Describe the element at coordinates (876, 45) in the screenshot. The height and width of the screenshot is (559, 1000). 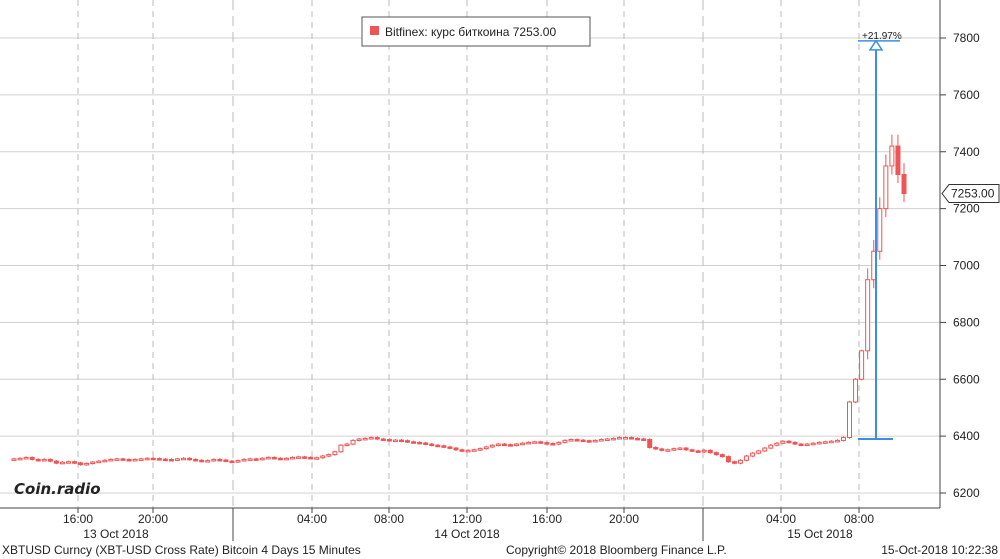
I see `measure-arrow-icon` at that location.